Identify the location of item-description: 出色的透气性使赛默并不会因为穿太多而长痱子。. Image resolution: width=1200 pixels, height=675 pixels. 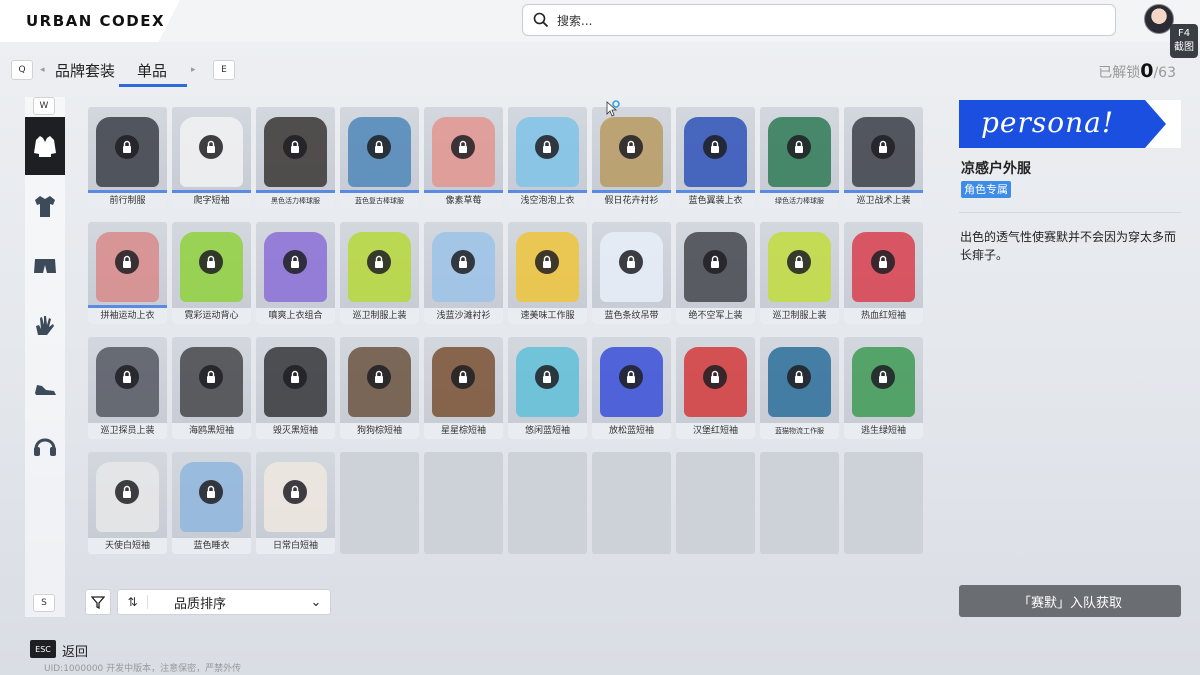
(1068, 246).